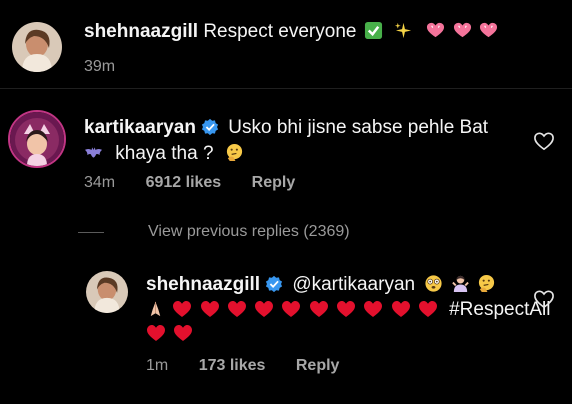 Image resolution: width=572 pixels, height=404 pixels. I want to click on reply-1-meta: 1m 173 likes Reply, so click(242, 366).